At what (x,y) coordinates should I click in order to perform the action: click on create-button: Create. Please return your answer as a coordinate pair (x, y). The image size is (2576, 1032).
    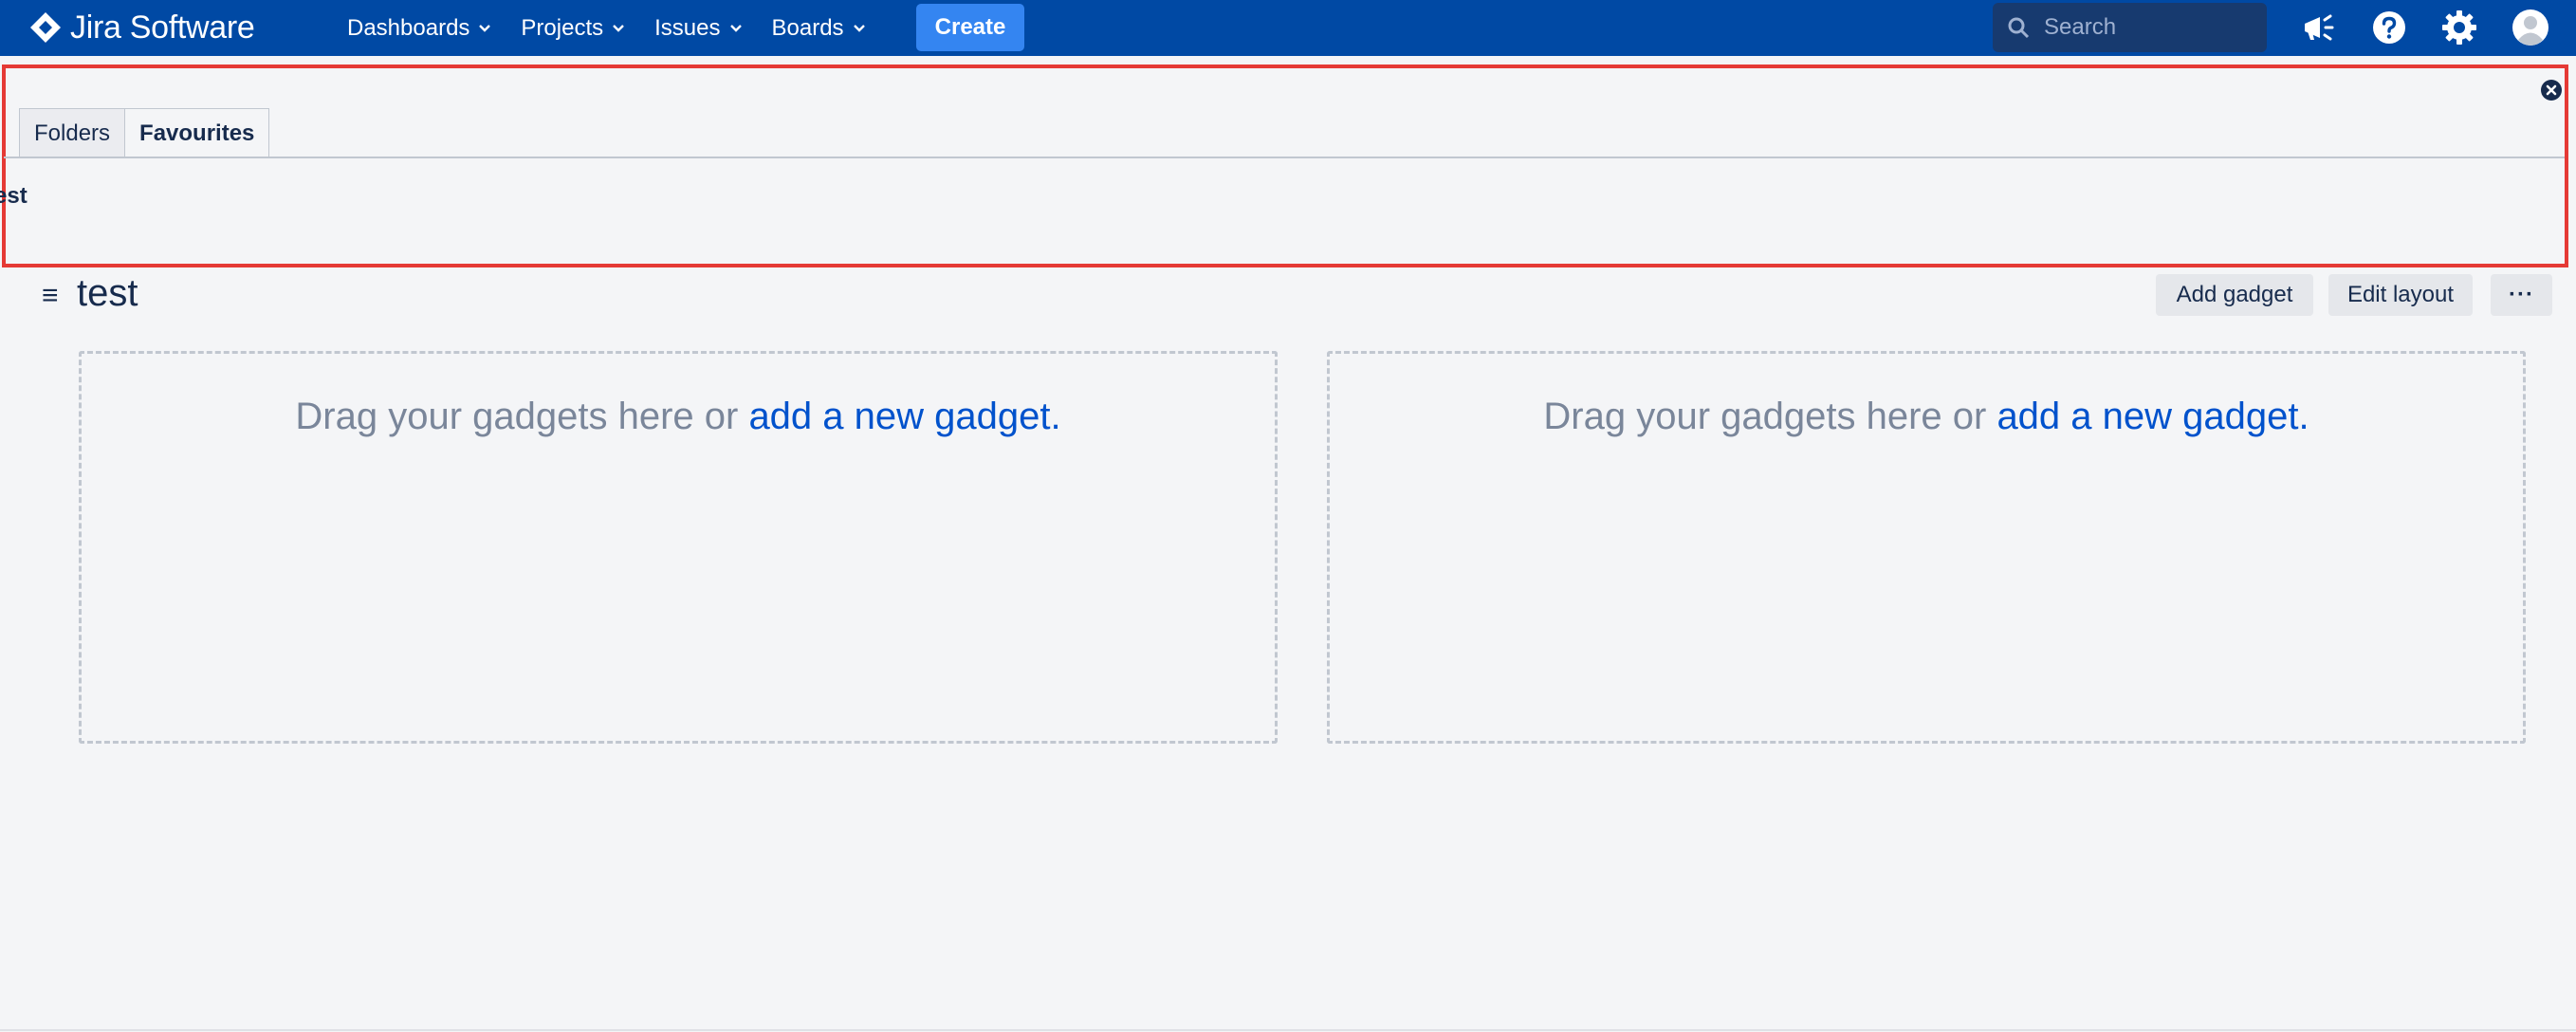
    Looking at the image, I should click on (970, 27).